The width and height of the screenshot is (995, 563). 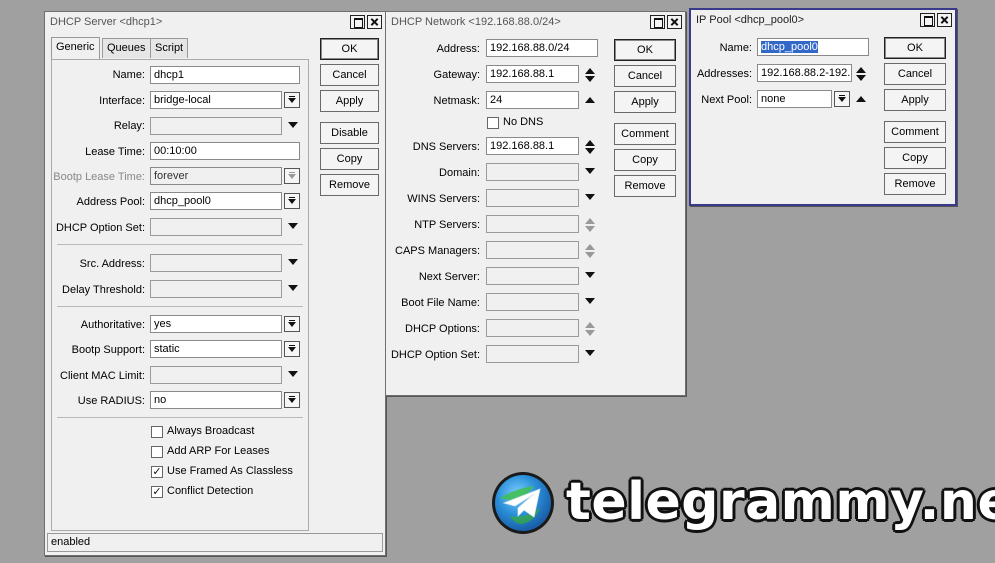 I want to click on addresses-label: Addresses:, so click(x=724, y=74).